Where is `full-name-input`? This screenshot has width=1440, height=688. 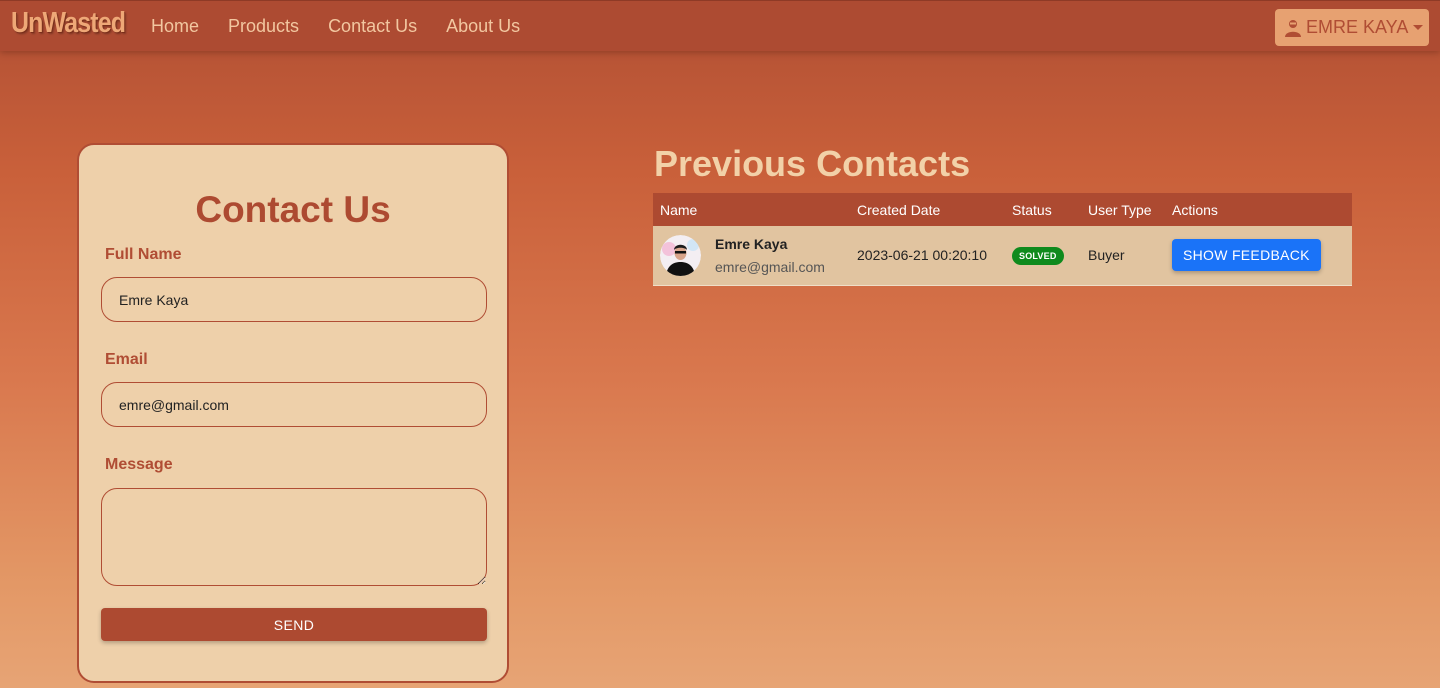
full-name-input is located at coordinates (294, 299).